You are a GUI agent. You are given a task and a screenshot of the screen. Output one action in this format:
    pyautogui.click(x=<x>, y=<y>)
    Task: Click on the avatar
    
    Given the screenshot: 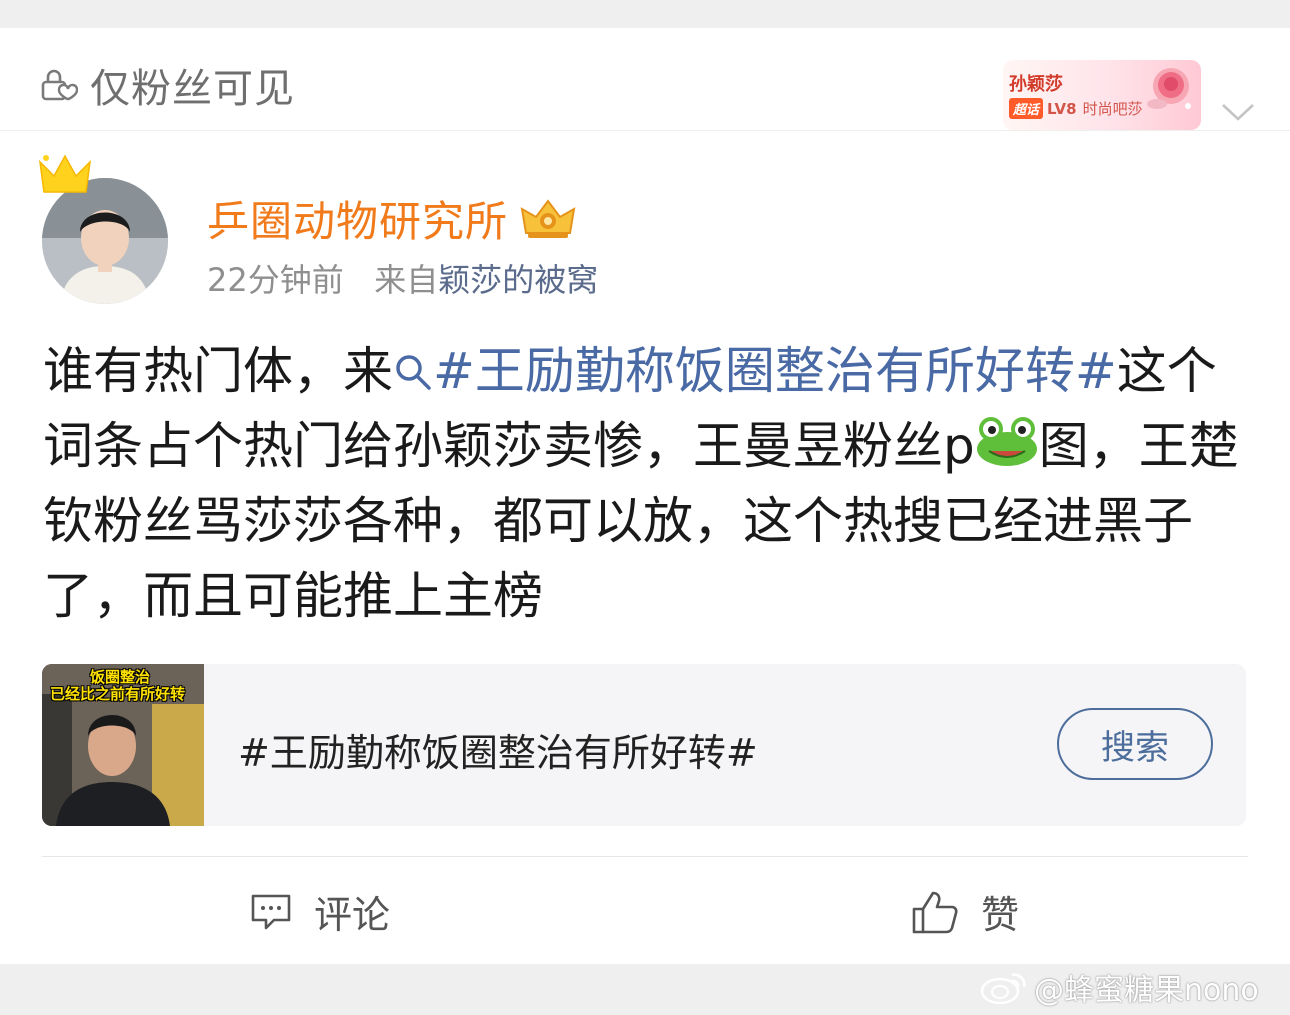 What is the action you would take?
    pyautogui.click(x=105, y=241)
    